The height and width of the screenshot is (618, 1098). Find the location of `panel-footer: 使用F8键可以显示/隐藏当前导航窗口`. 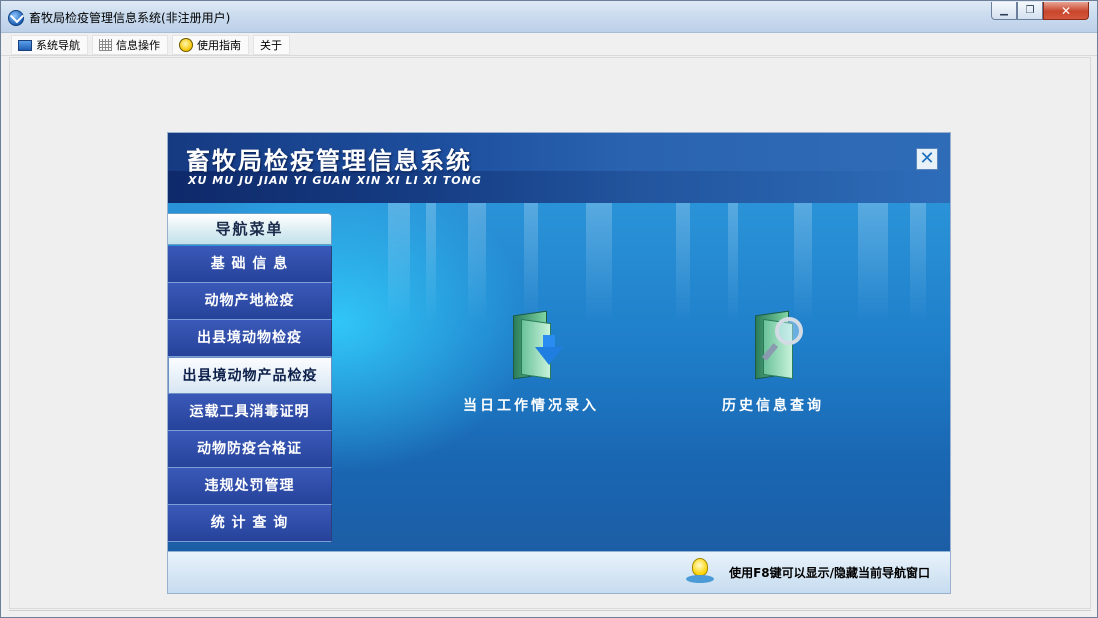

panel-footer: 使用F8键可以显示/隐藏当前导航窗口 is located at coordinates (559, 572).